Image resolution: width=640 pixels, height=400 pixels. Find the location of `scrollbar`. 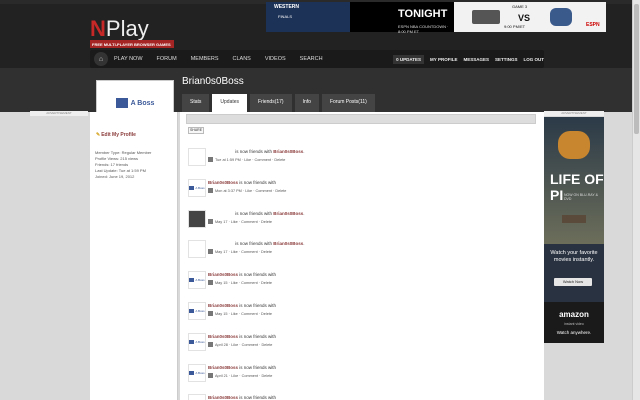

scrollbar is located at coordinates (636, 200).